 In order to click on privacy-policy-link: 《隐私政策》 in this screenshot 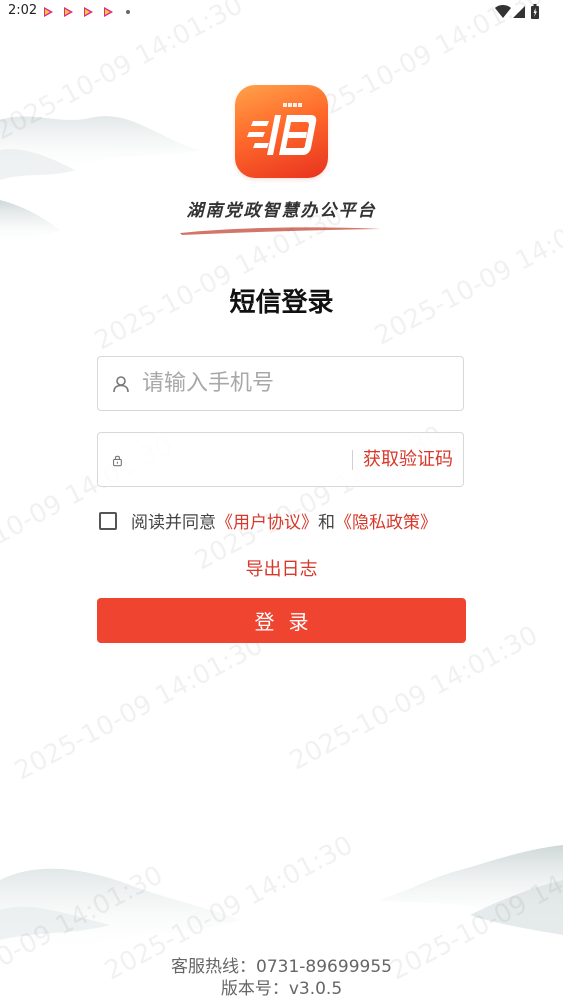, I will do `click(386, 523)`.